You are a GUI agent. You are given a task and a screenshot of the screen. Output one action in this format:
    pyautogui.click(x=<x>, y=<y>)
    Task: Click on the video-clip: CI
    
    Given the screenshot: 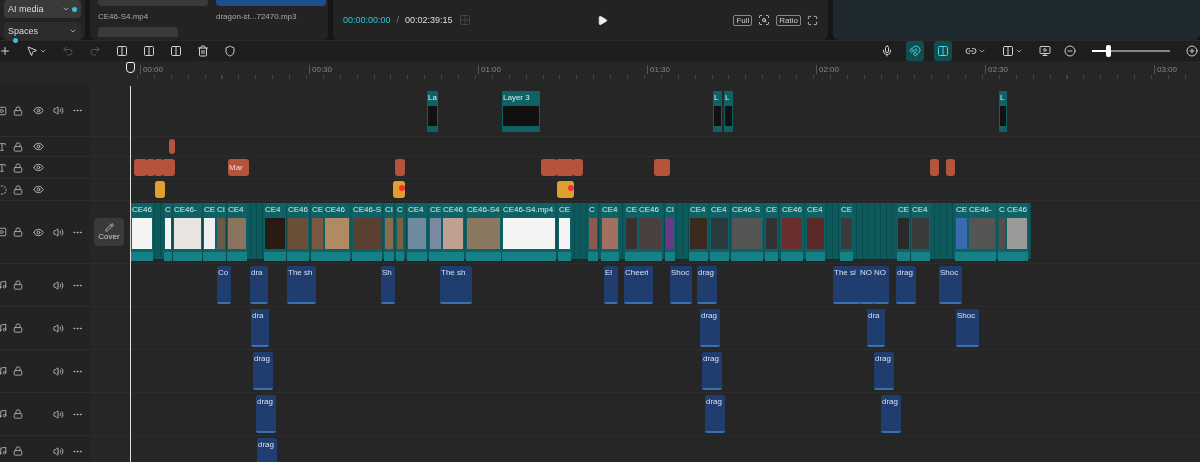 What is the action you would take?
    pyautogui.click(x=389, y=232)
    